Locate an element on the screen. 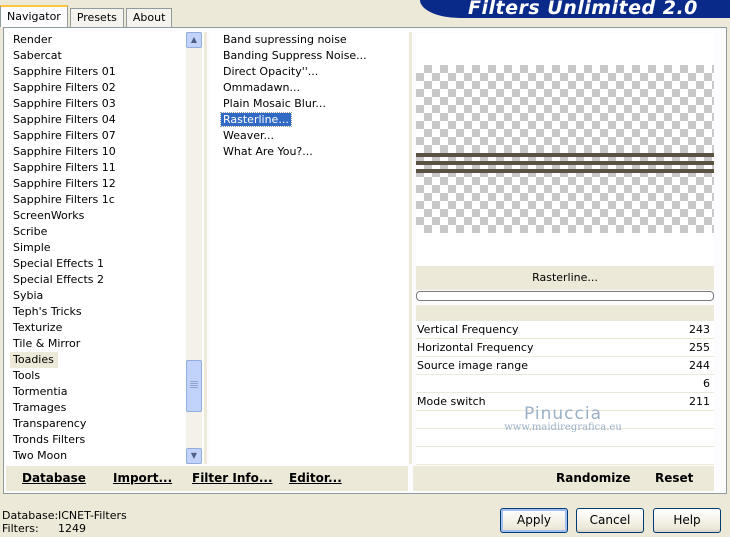 The height and width of the screenshot is (537, 730). parameter-row: Source image range 244 is located at coordinates (565, 366).